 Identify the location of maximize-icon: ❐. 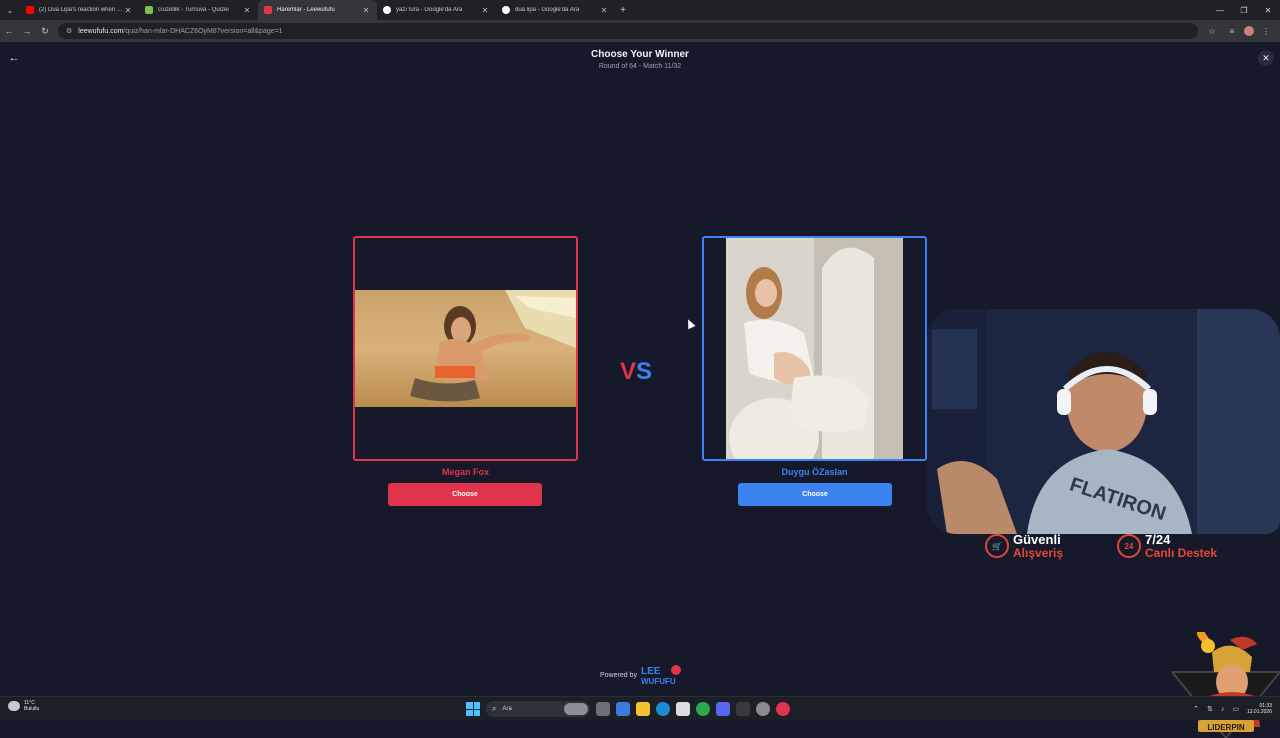
(1244, 10).